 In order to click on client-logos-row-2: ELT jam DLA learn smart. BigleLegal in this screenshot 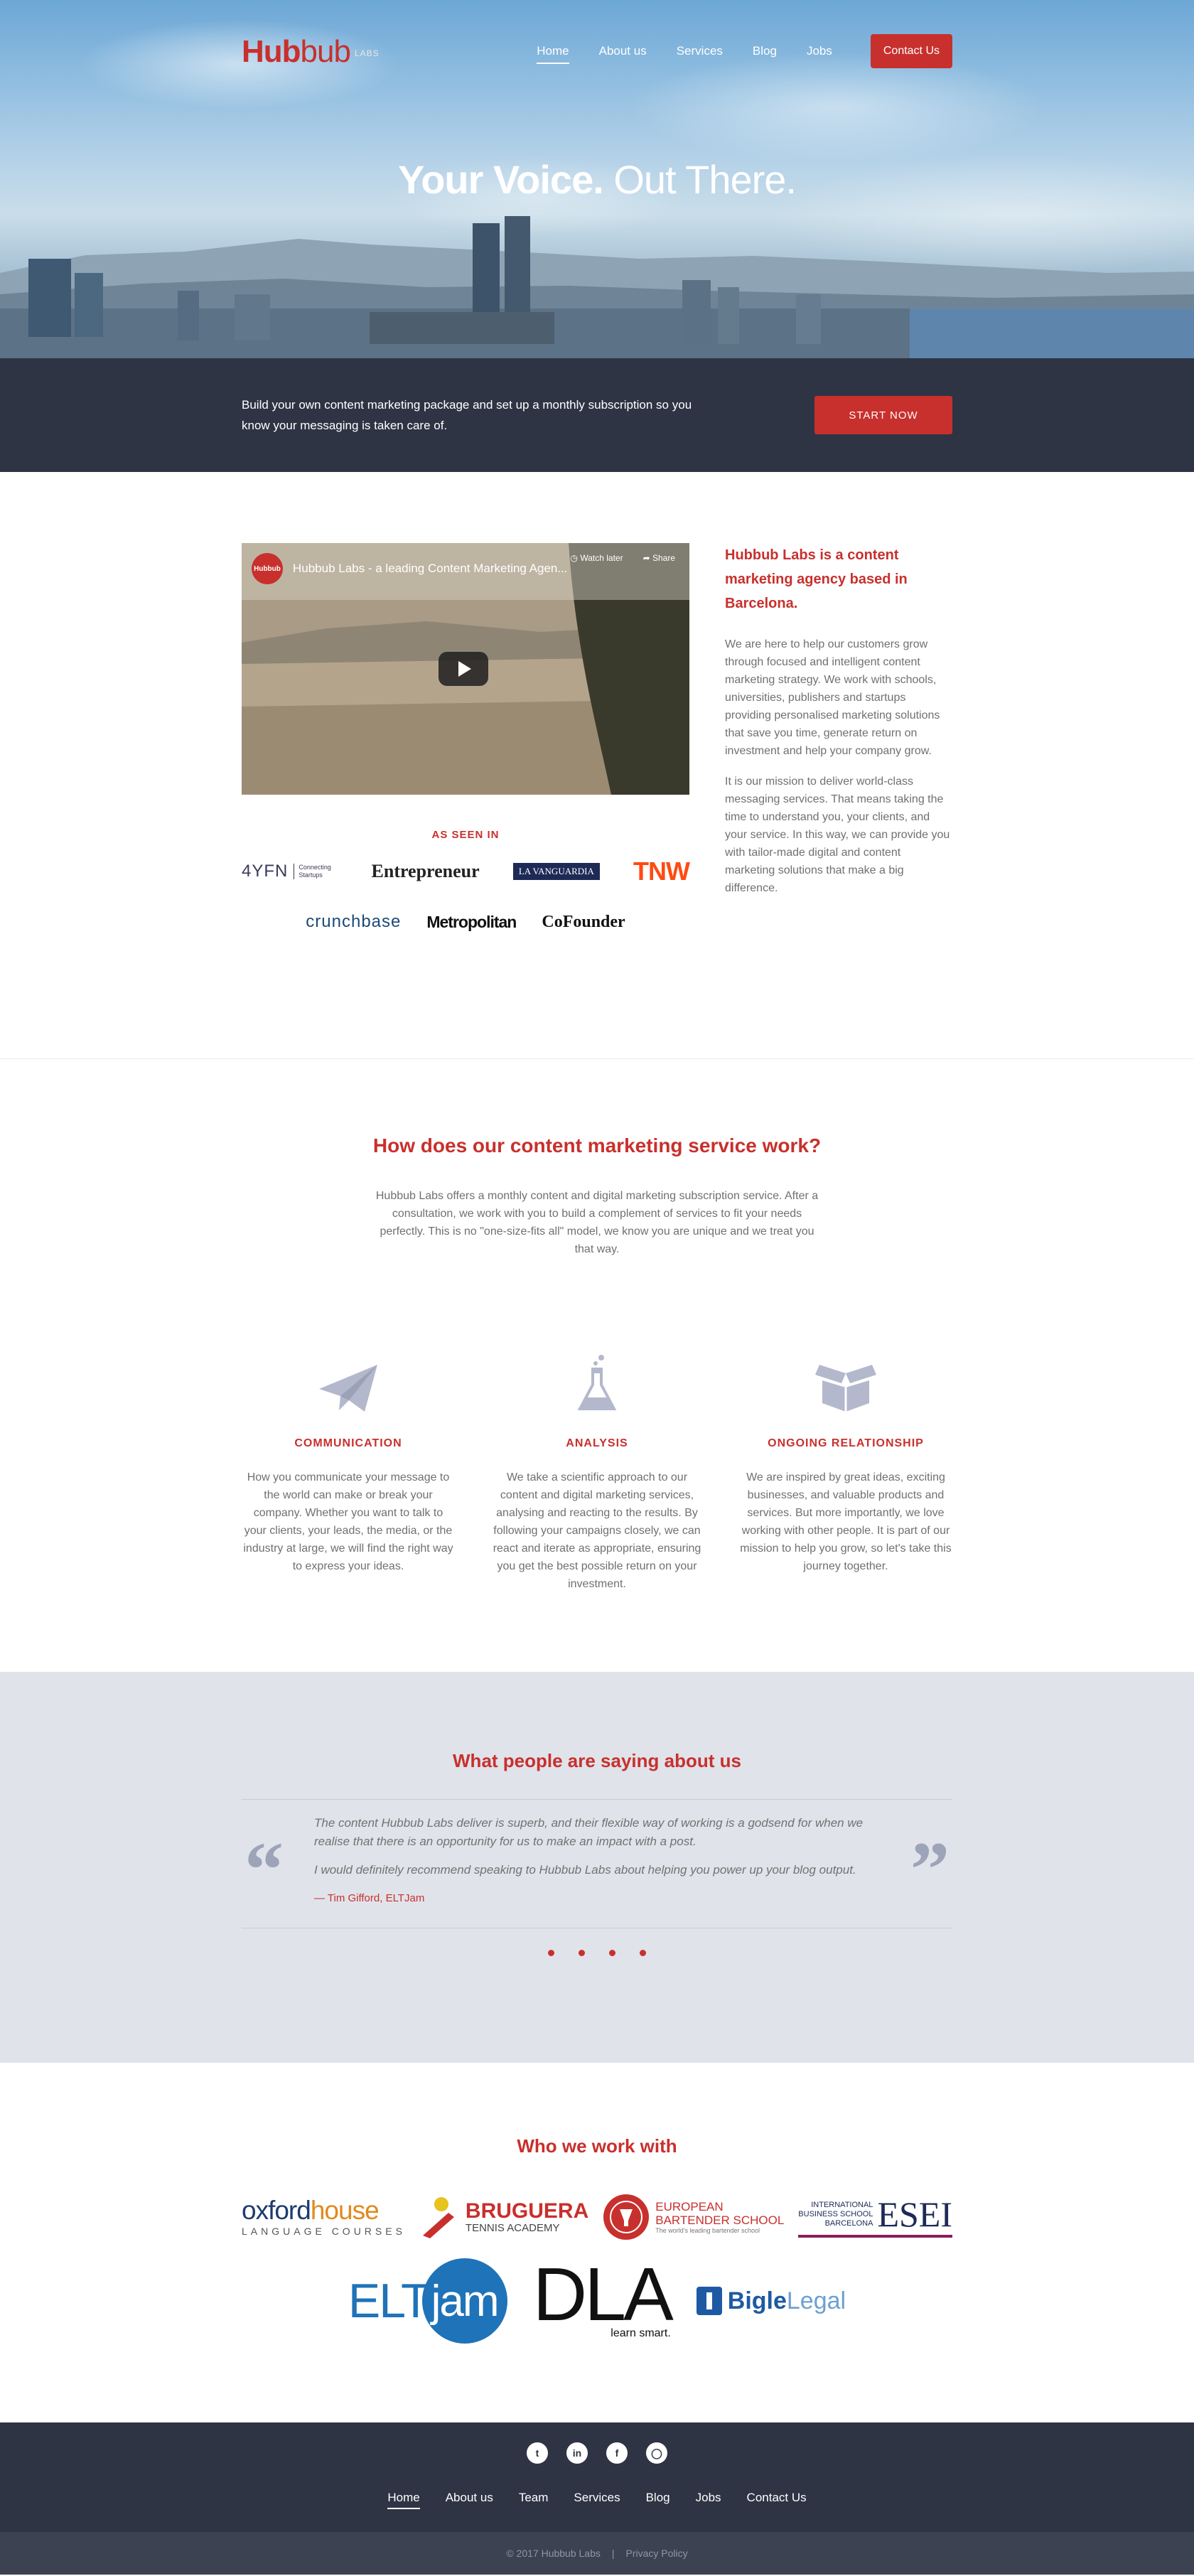, I will do `click(597, 2298)`.